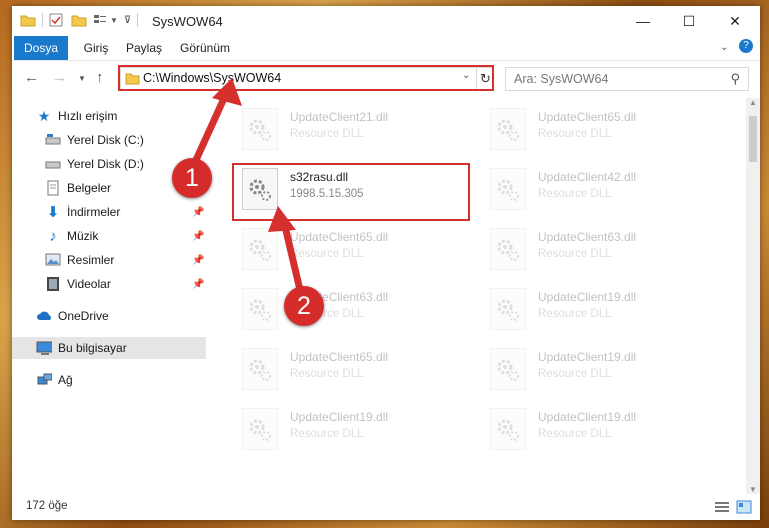 This screenshot has height=528, width=769. I want to click on step-badge-2: 2, so click(304, 306).